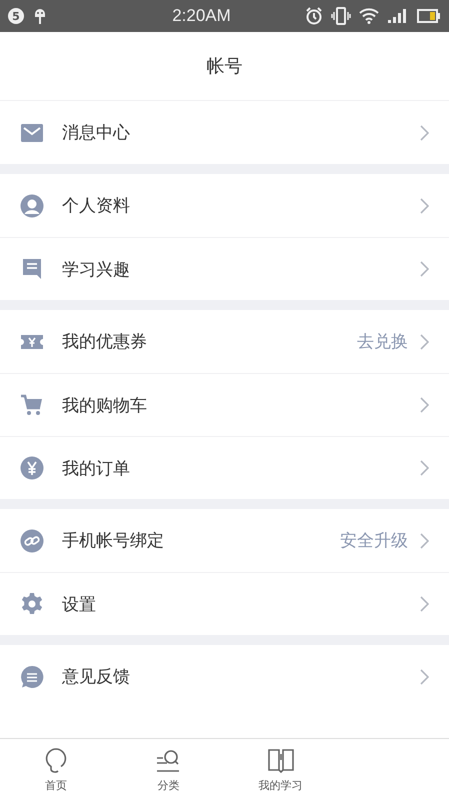 The width and height of the screenshot is (449, 800). Describe the element at coordinates (429, 16) in the screenshot. I see `battery-icon` at that location.